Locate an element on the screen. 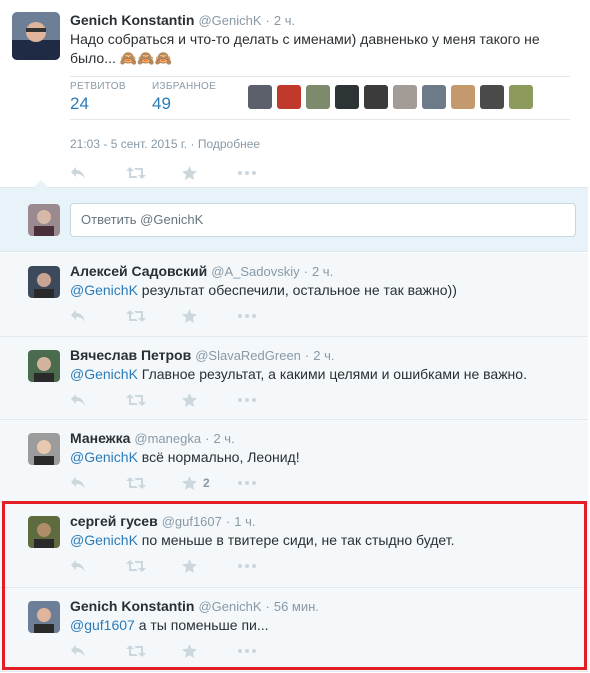 The image size is (590, 673). author-username: @guf1607 is located at coordinates (192, 521).